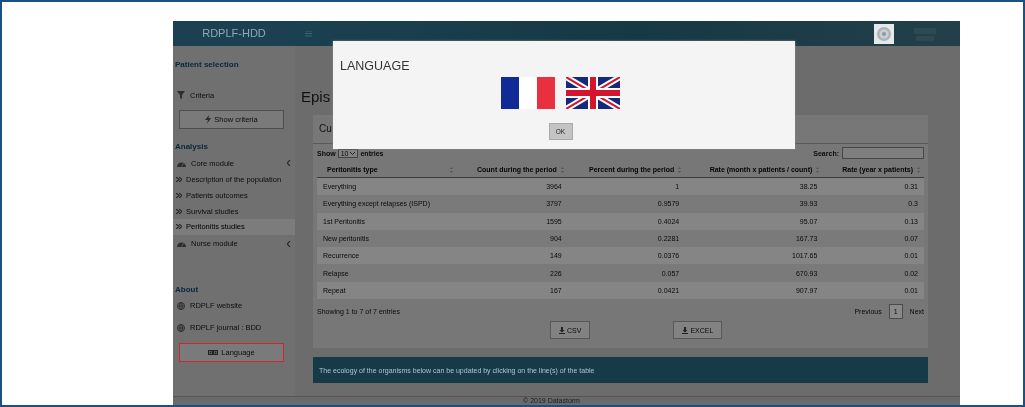  Describe the element at coordinates (208, 119) in the screenshot. I see `bolt-icon` at that location.